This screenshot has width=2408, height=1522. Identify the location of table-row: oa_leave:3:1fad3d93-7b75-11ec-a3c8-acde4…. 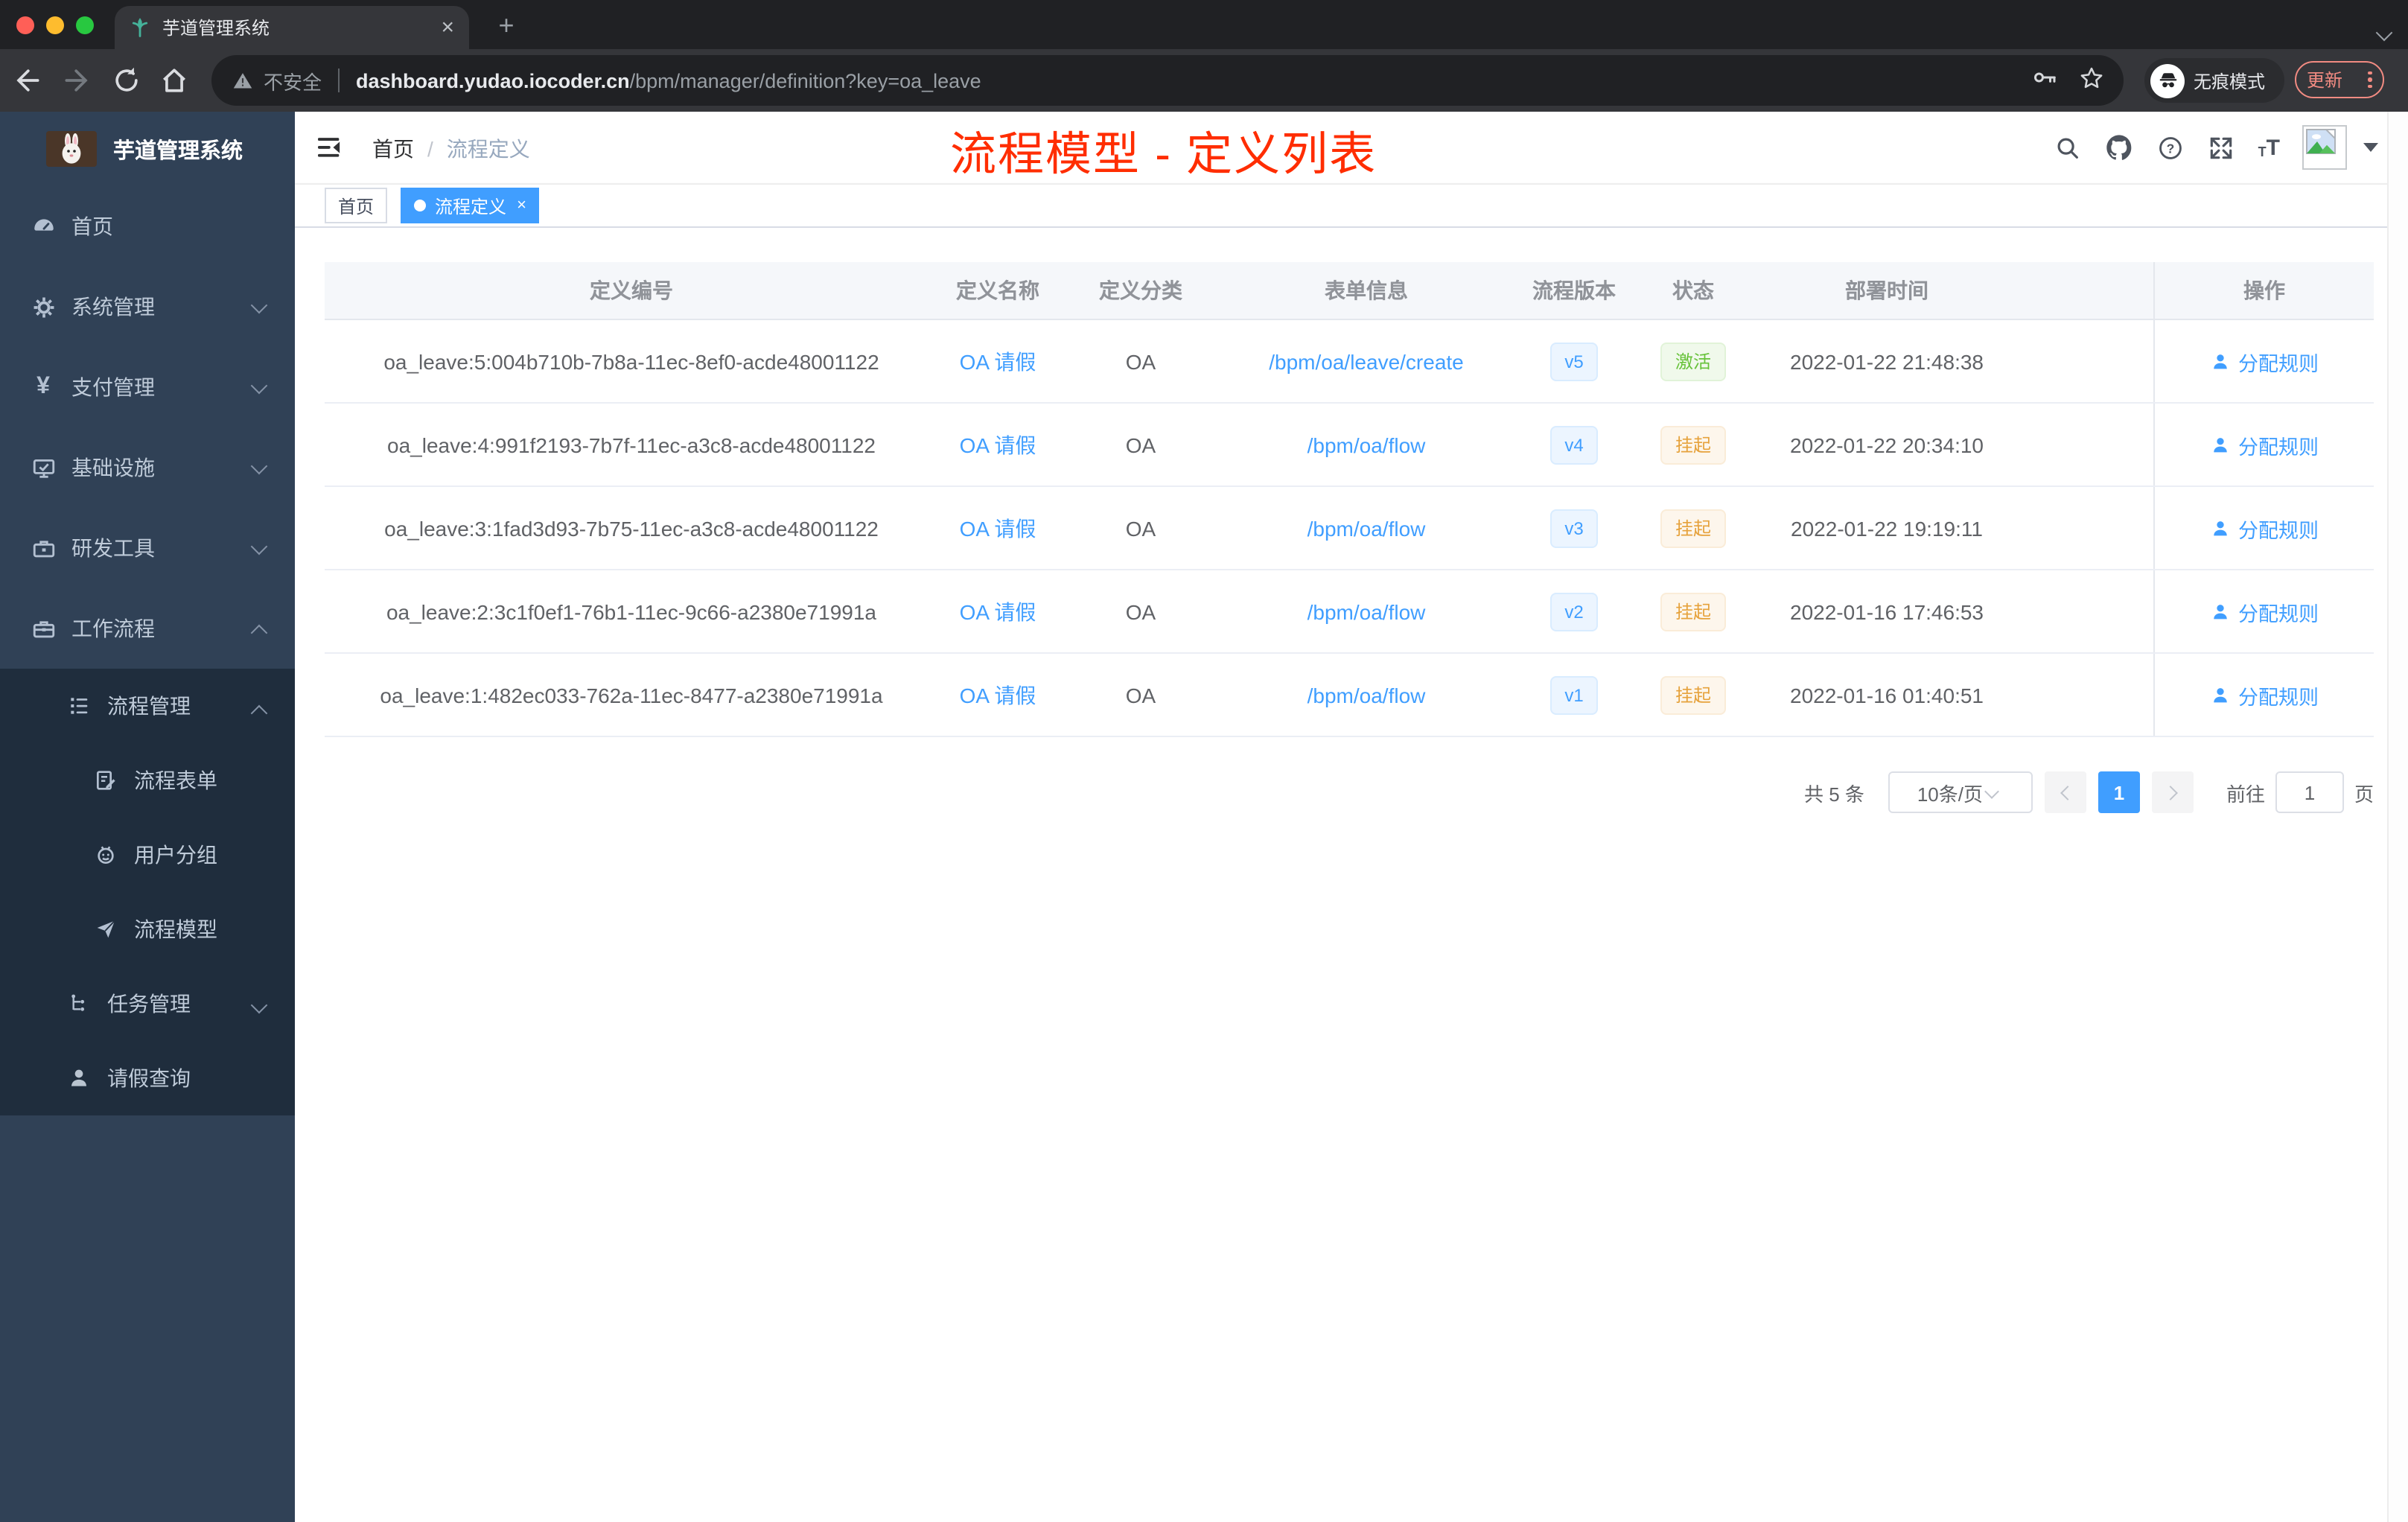
(1349, 528).